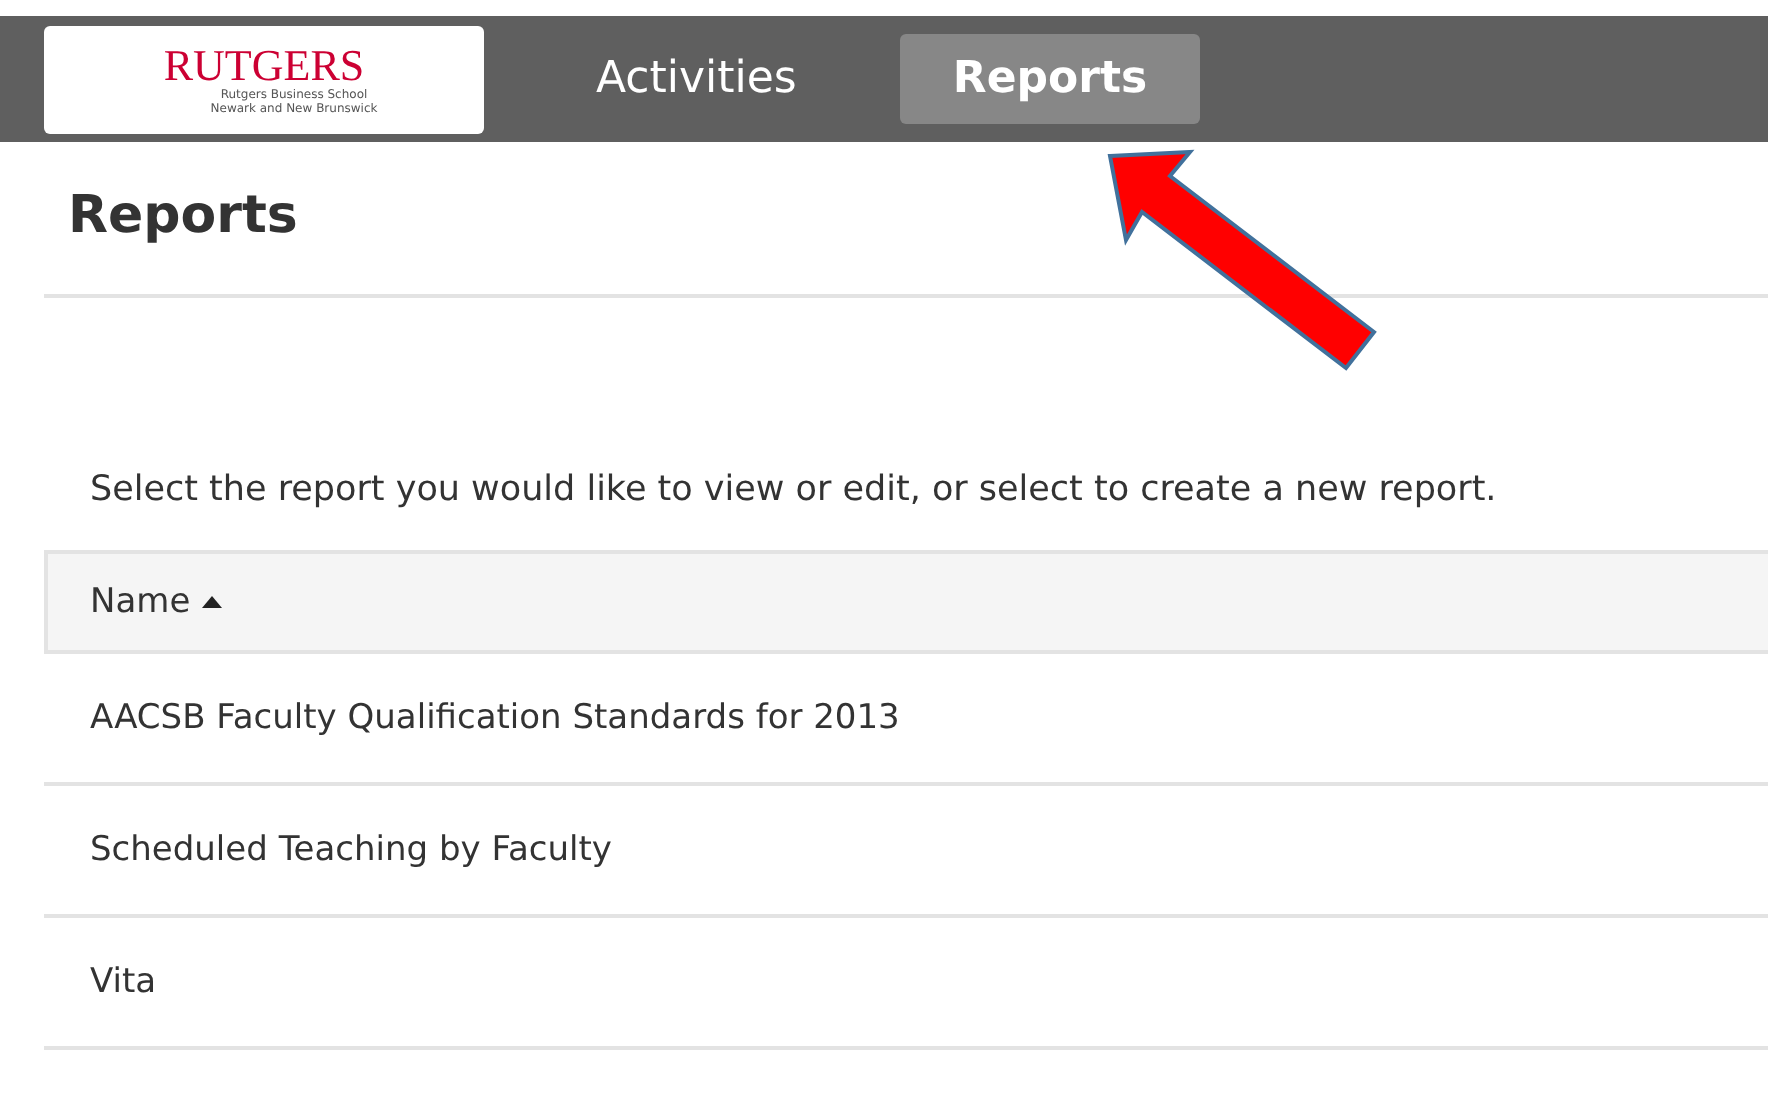 The image size is (1768, 1100). I want to click on report-name: AACSB Faculty Qualification Standards for 2013, so click(495, 718).